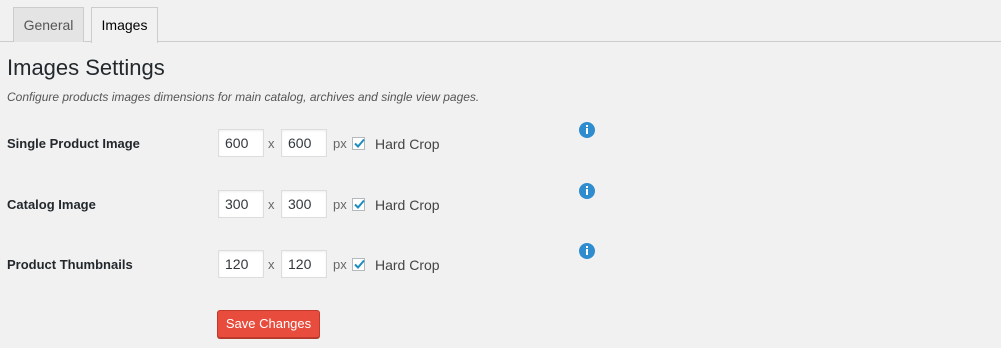 The width and height of the screenshot is (1001, 348). What do you see at coordinates (268, 324) in the screenshot?
I see `save-changes-button: Save Changes` at bounding box center [268, 324].